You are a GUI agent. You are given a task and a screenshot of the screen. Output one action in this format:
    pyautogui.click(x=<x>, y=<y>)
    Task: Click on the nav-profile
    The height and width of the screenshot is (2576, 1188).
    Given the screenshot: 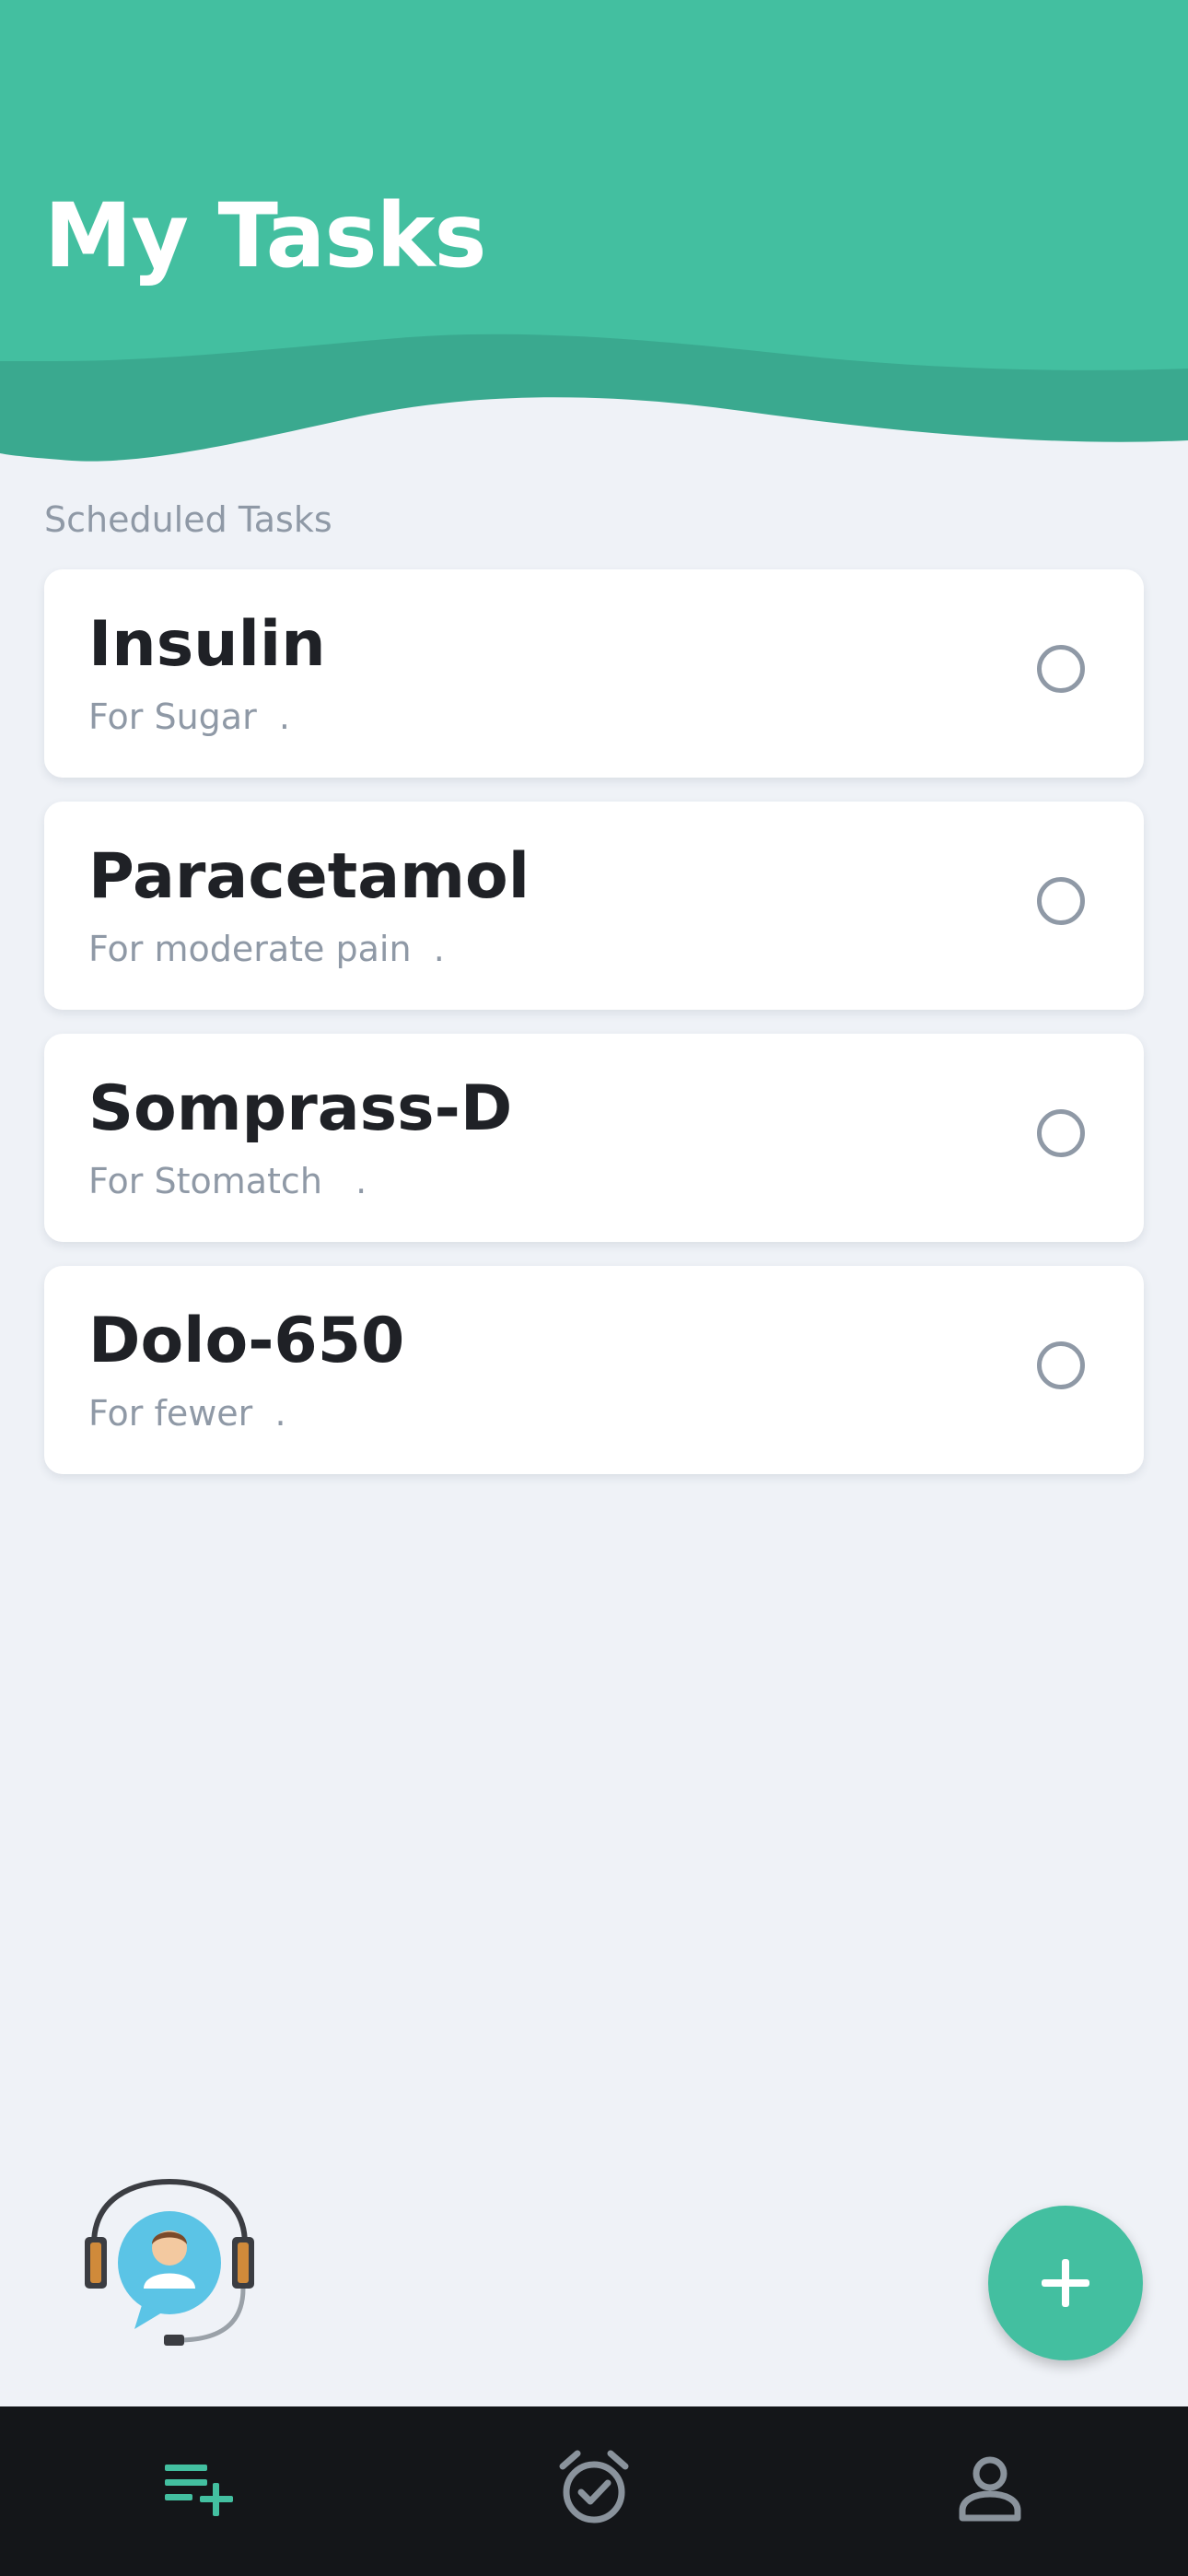 What is the action you would take?
    pyautogui.click(x=990, y=2488)
    